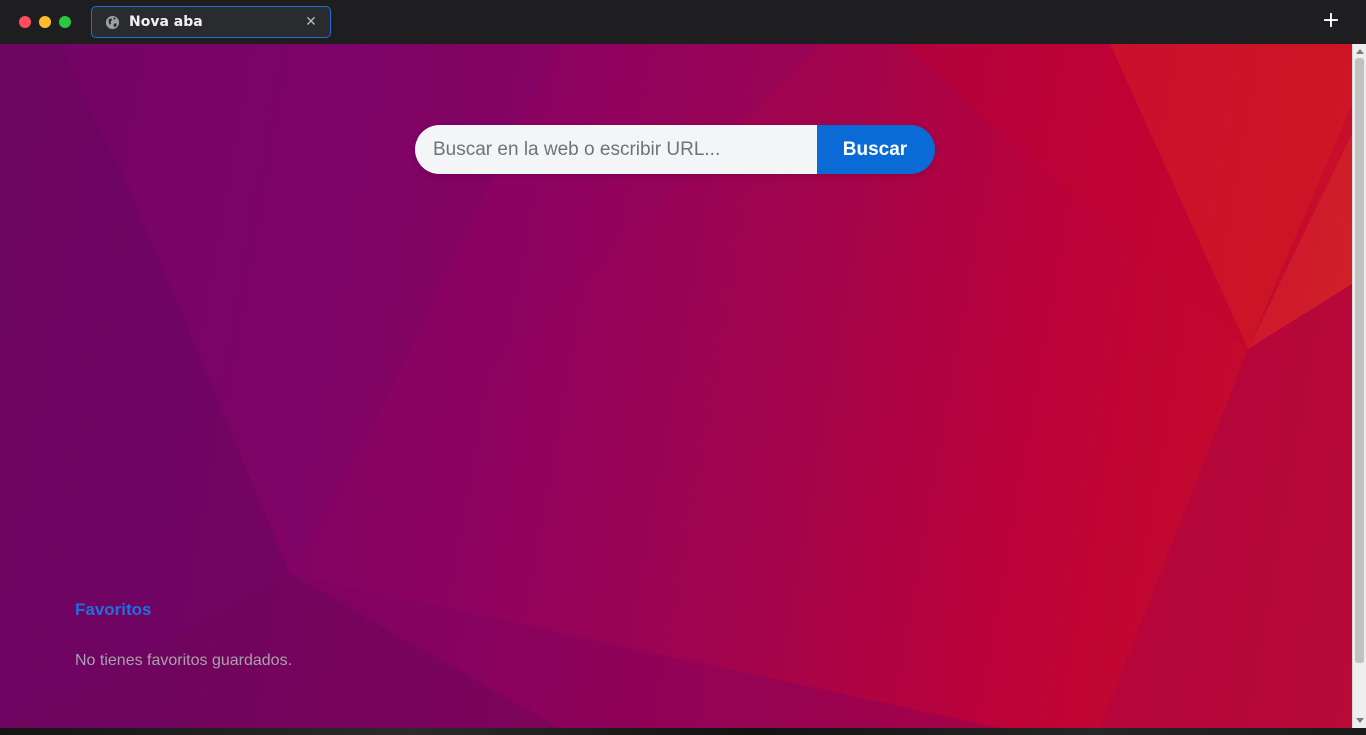 This screenshot has width=1366, height=735. I want to click on favorites-empty-message: No tienes favoritos guardados., so click(184, 660).